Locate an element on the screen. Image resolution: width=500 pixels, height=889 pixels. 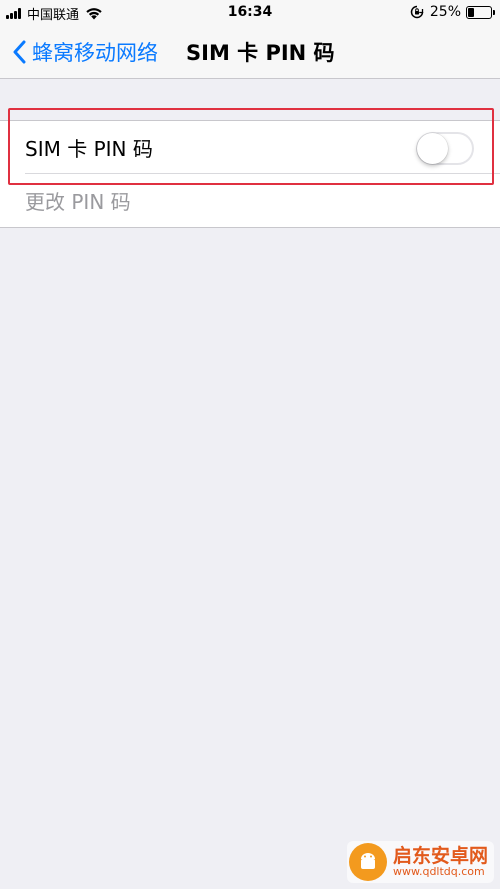
toggle-knob is located at coordinates (432, 148).